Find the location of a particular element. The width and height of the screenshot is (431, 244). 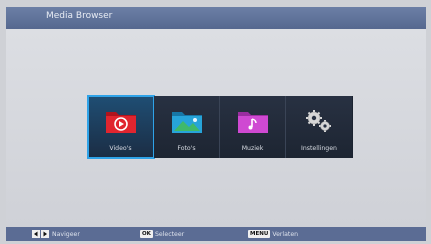

tile-label: Video's is located at coordinates (120, 148).